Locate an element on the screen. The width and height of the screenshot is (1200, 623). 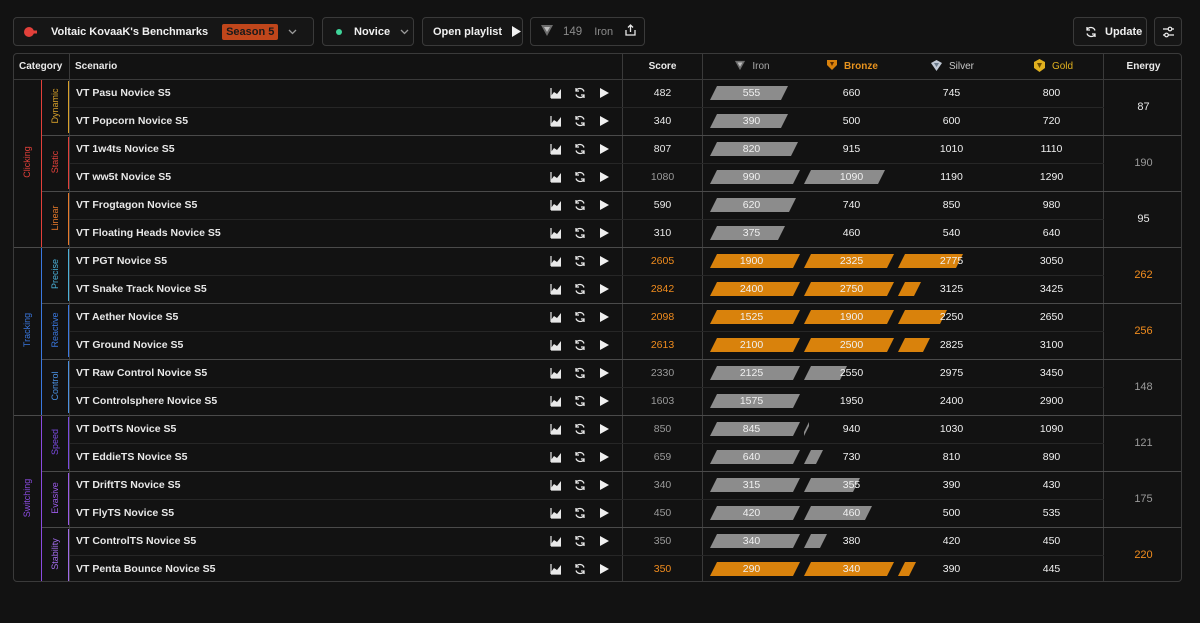
benchmark-selector: Voltaic KovaaK's Benchmarks Season 5 is located at coordinates (163, 31).